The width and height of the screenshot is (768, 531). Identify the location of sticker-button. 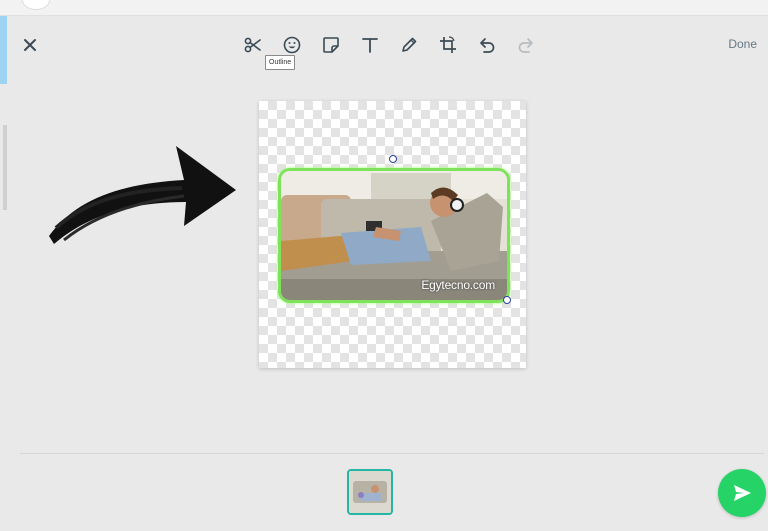
(331, 45).